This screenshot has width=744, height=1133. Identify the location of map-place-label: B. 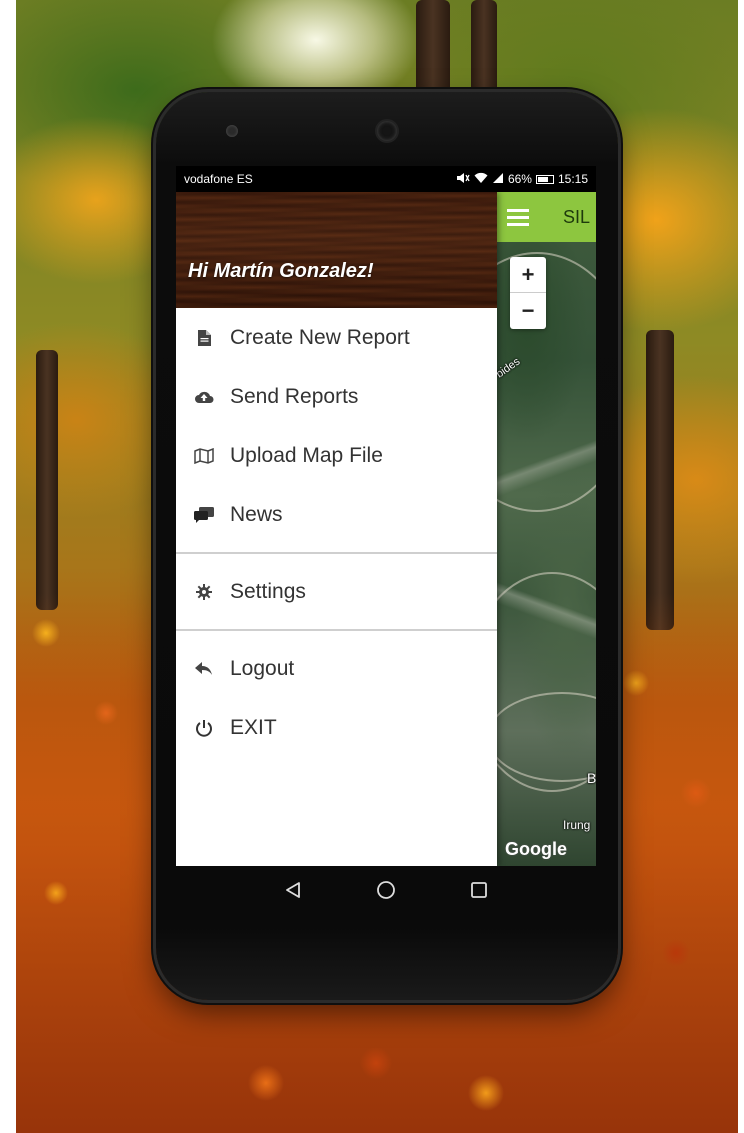
(591, 778).